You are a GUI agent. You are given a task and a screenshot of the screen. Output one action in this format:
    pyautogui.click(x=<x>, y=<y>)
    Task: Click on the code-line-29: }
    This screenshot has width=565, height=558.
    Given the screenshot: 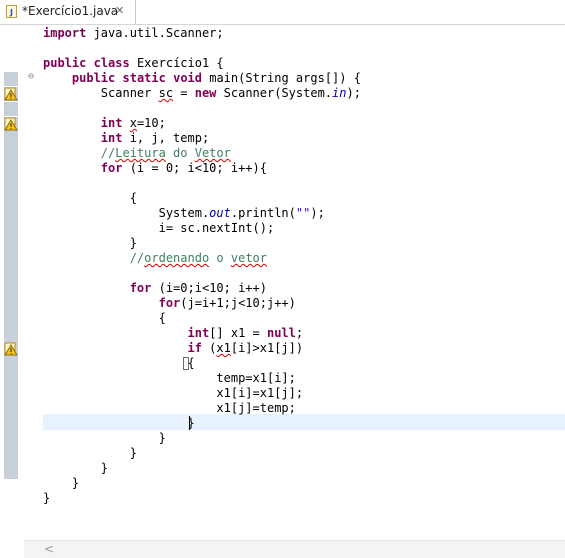 What is the action you would take?
    pyautogui.click(x=90, y=453)
    